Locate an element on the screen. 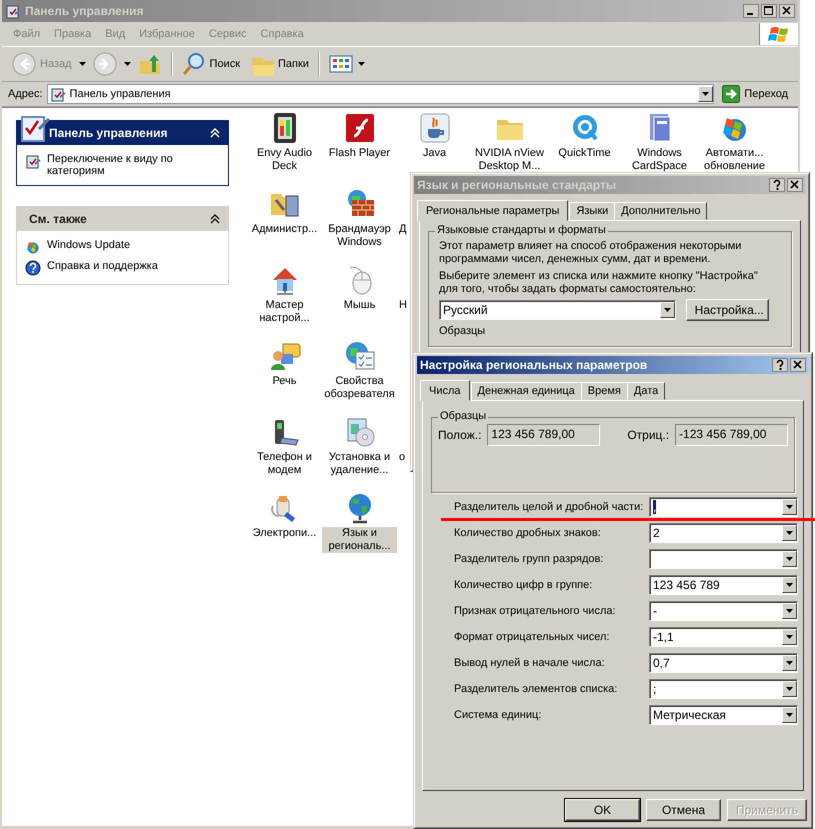 The height and width of the screenshot is (829, 815). dropdown: - is located at coordinates (723, 611).